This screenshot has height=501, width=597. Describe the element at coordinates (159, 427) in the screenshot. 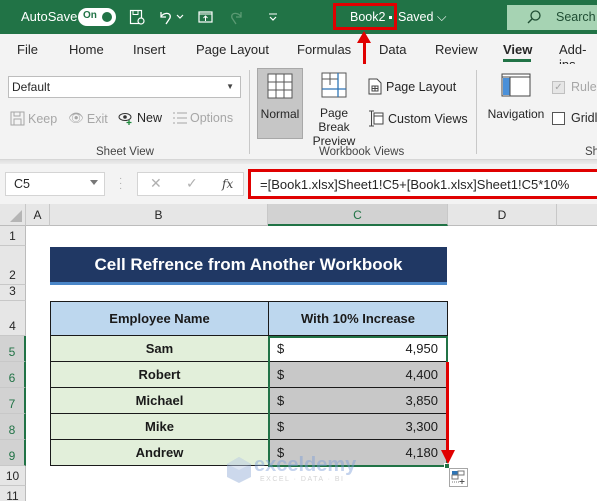

I see `employee-name-cell: Mike` at that location.